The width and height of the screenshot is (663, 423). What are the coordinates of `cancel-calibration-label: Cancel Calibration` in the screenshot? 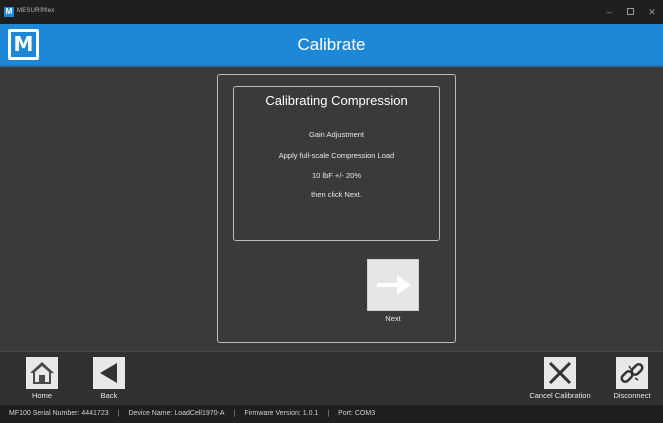 It's located at (560, 395).